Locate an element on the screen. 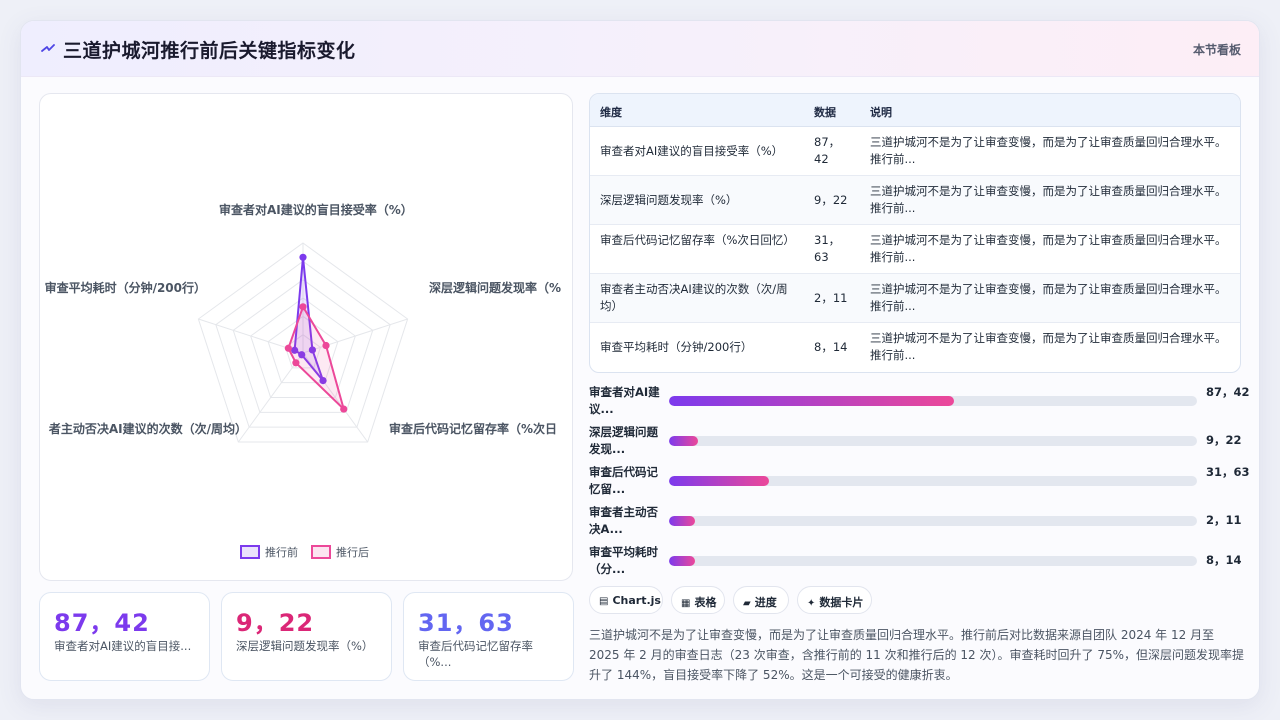  progress-icon: ▰ is located at coordinates (747, 603).